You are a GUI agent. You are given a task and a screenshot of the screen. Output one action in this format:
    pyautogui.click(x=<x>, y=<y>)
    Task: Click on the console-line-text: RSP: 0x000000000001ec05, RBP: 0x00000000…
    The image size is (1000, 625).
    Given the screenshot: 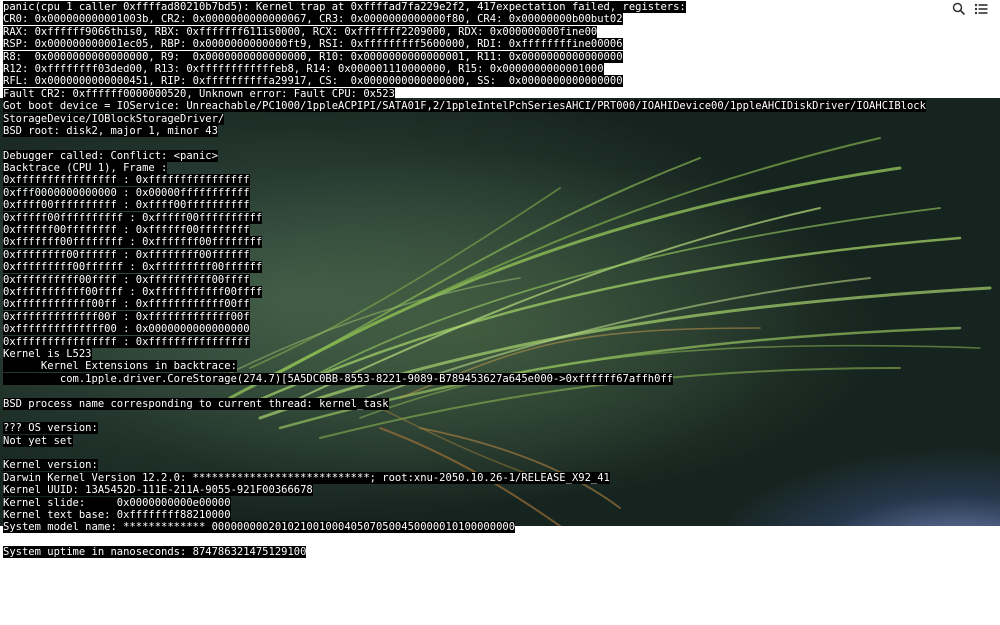 What is the action you would take?
    pyautogui.click(x=313, y=44)
    